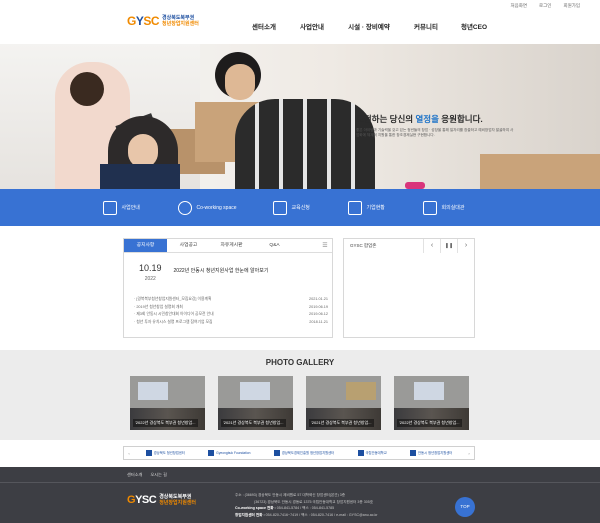 This screenshot has width=600, height=523. Describe the element at coordinates (158, 475) in the screenshot. I see `footer-link-directions: 오시는 길` at that location.